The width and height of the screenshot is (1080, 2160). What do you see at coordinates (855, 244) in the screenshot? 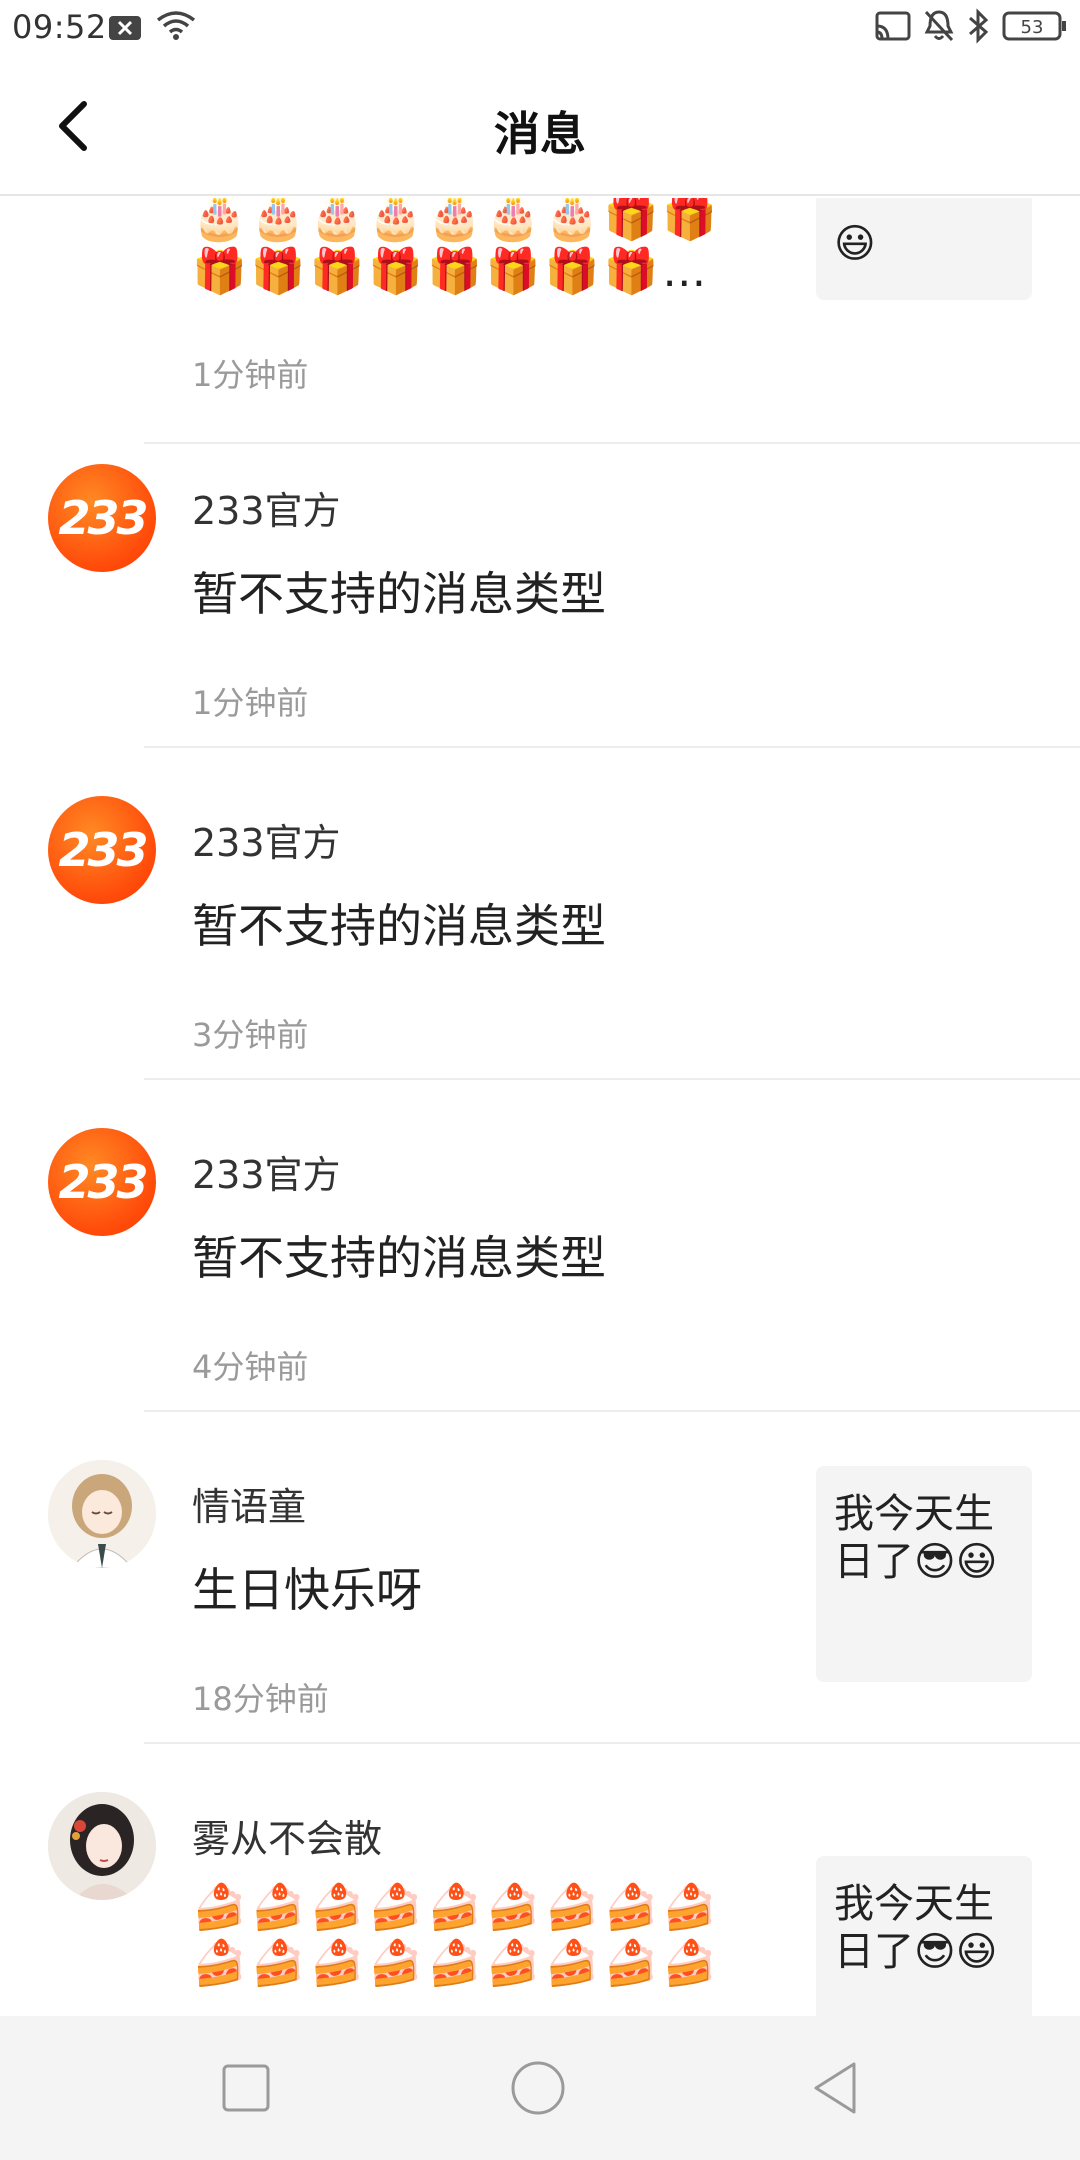
I see `preview-text: 😃` at bounding box center [855, 244].